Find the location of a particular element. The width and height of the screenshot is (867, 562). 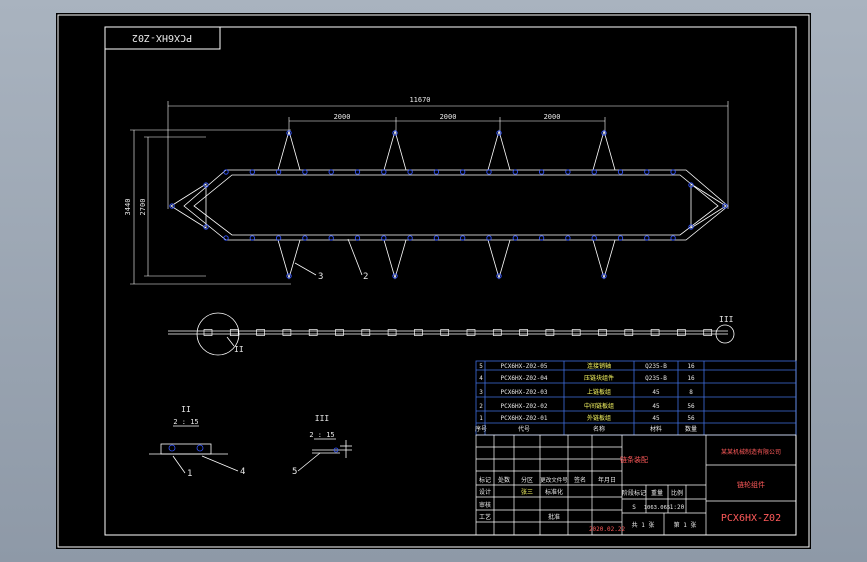

tb-label-weight: 重量 is located at coordinates (657, 493).